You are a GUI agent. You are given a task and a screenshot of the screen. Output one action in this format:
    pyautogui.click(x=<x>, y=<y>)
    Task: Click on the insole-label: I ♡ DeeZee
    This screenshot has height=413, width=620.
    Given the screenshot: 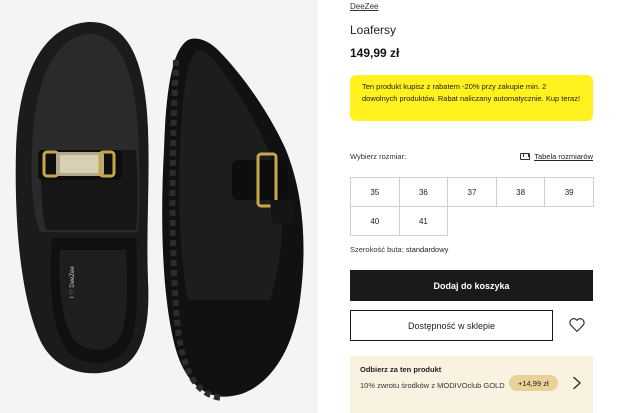 What is the action you would take?
    pyautogui.click(x=72, y=282)
    